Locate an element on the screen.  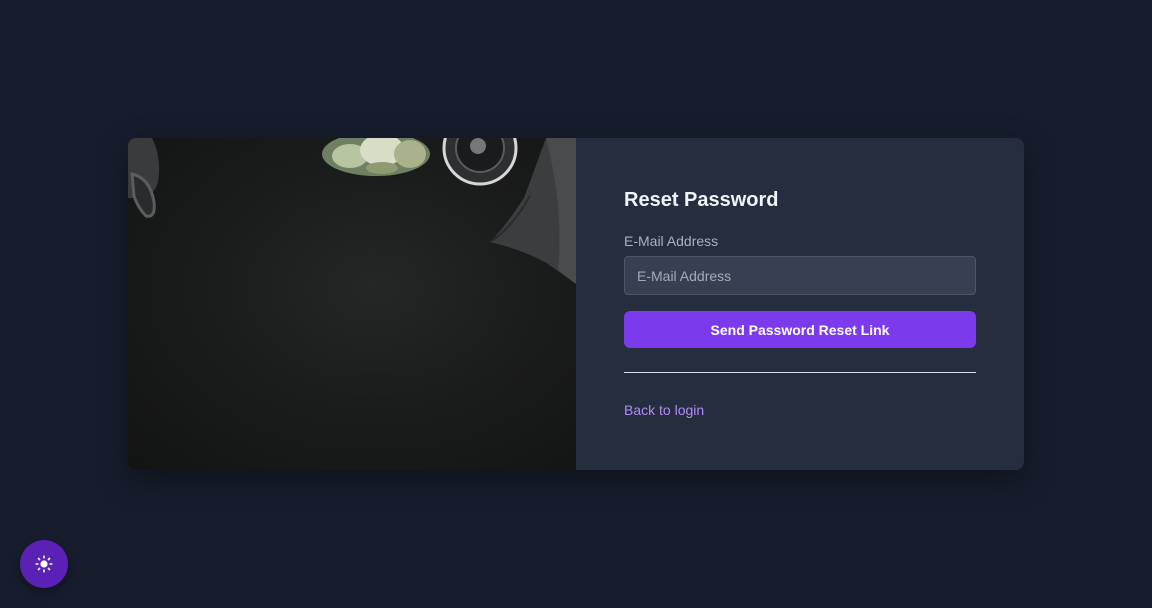
divider is located at coordinates (800, 372).